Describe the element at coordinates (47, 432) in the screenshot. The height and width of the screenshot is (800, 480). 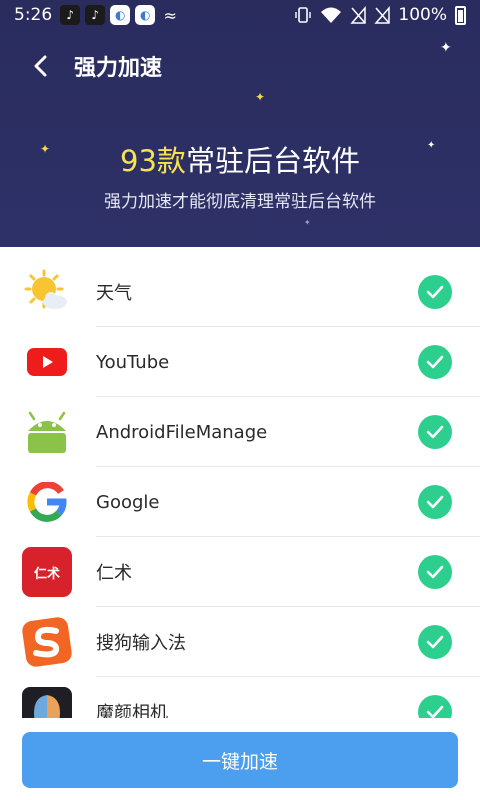
I see `android-icon` at that location.